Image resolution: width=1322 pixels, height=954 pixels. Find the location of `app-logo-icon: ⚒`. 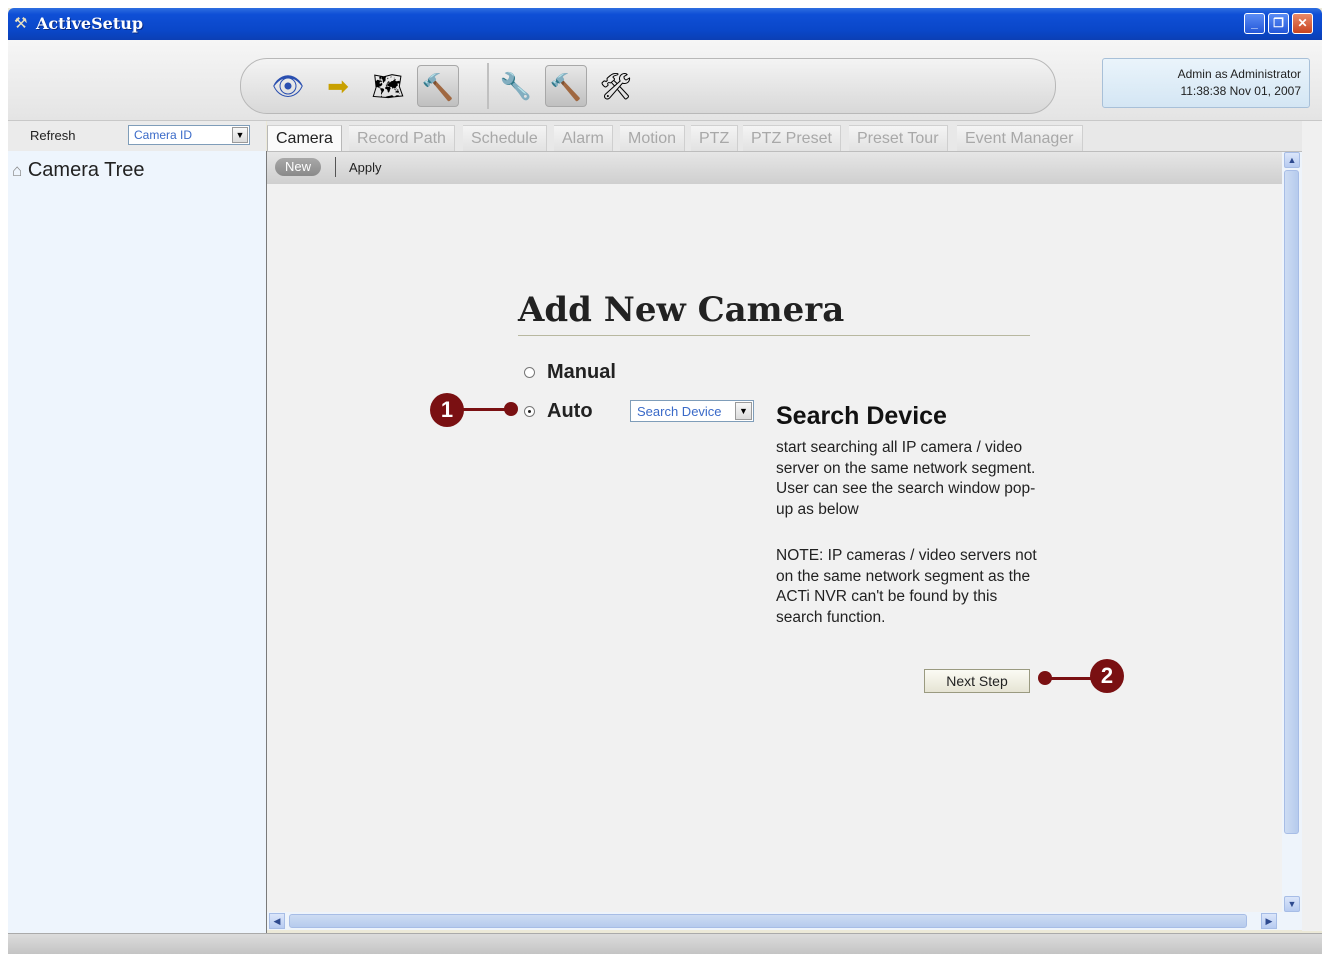

app-logo-icon: ⚒ is located at coordinates (21, 23).